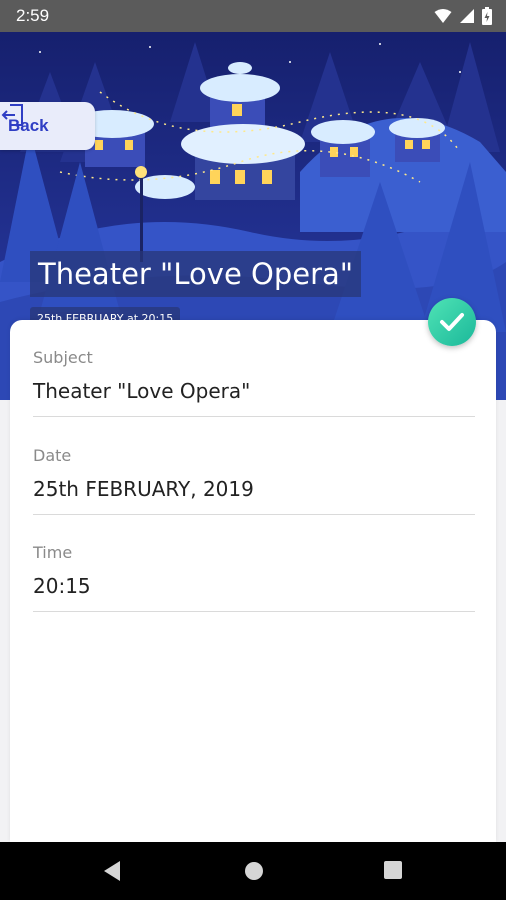  I want to click on android-nav-bar, so click(253, 871).